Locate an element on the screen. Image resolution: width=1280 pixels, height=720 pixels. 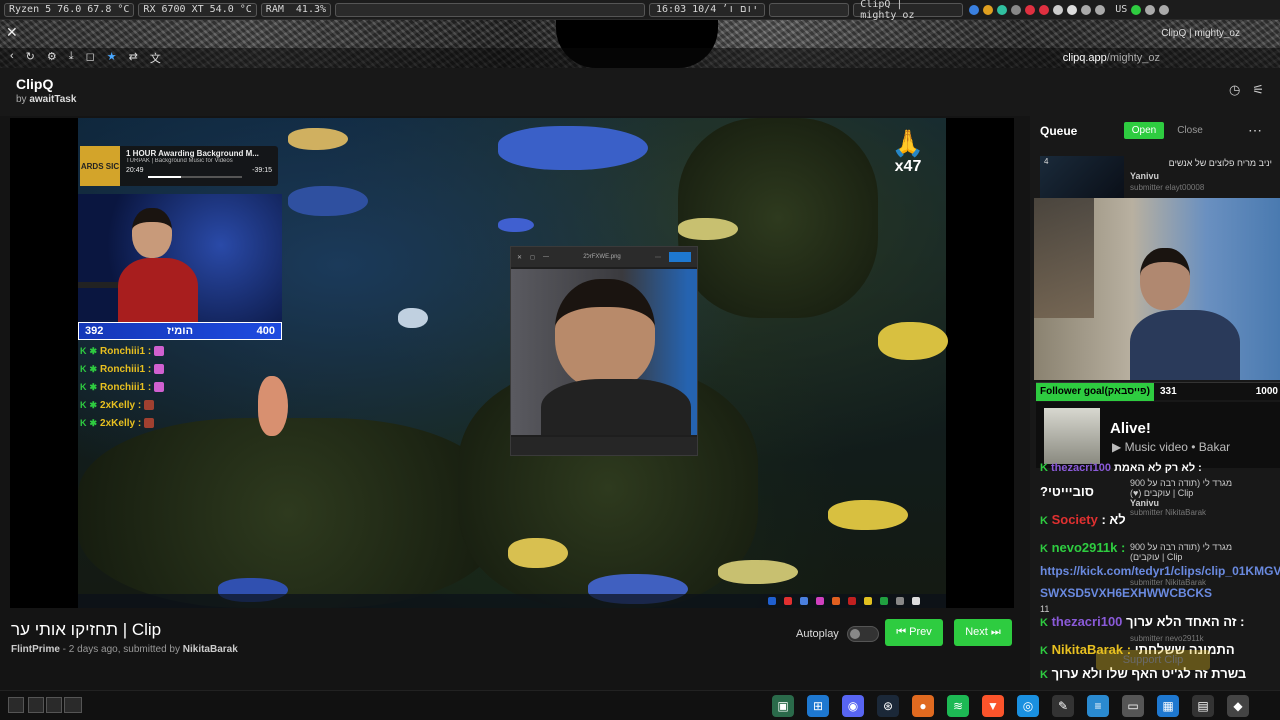
active-window-title: ClipQ | mighty_oz is located at coordinates (908, 10).